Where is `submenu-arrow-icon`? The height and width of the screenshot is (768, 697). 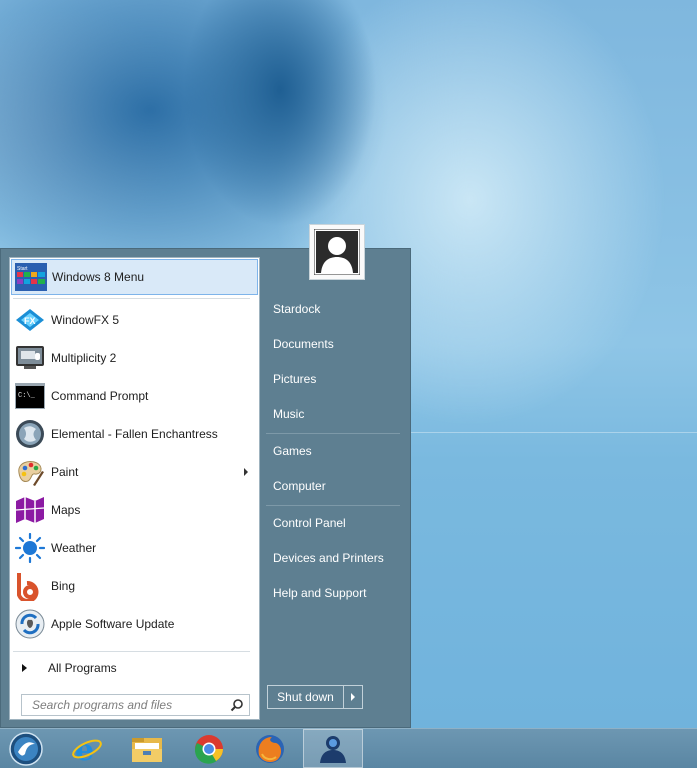
submenu-arrow-icon is located at coordinates (246, 472).